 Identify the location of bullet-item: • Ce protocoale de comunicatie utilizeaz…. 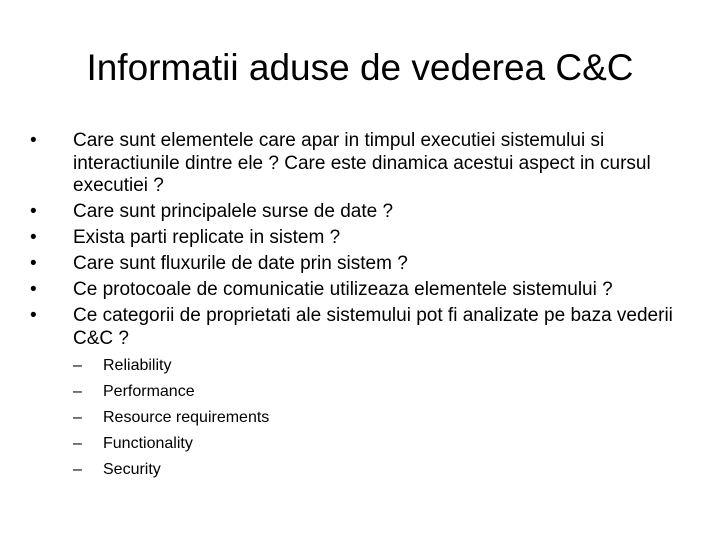
(360, 290).